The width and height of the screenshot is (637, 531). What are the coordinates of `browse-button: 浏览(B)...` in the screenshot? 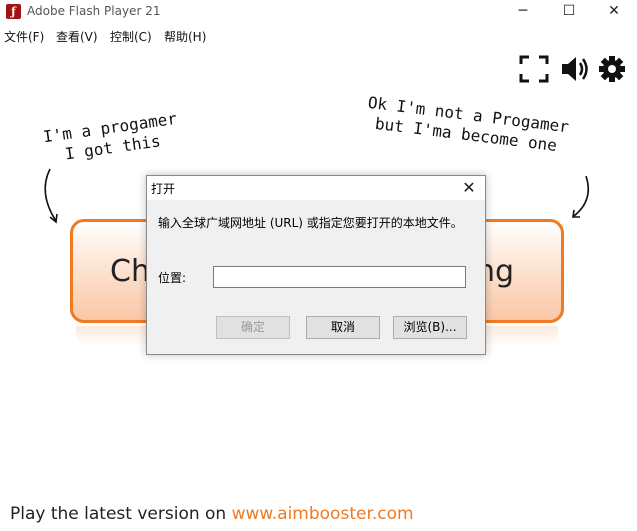 It's located at (430, 327).